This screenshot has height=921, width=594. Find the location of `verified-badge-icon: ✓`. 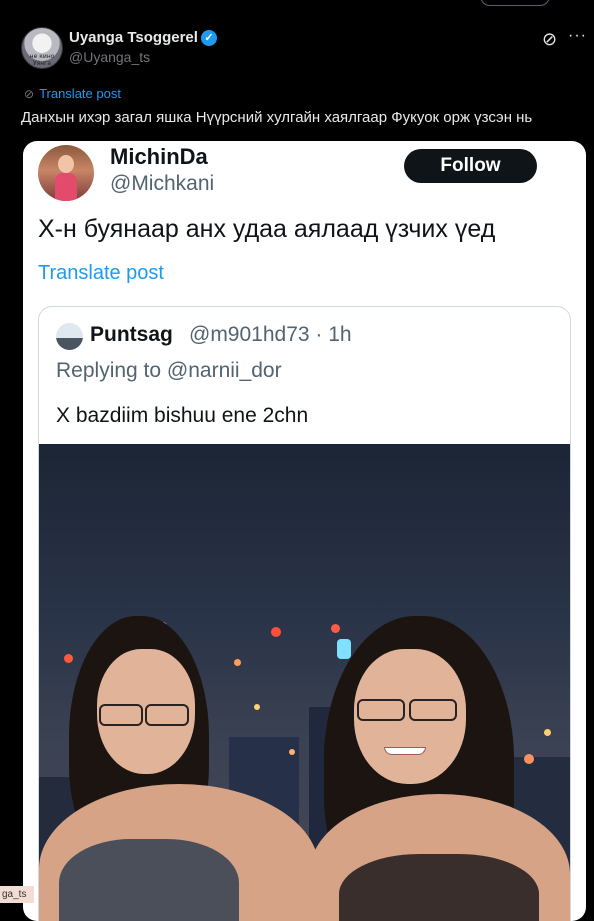

verified-badge-icon: ✓ is located at coordinates (209, 38).